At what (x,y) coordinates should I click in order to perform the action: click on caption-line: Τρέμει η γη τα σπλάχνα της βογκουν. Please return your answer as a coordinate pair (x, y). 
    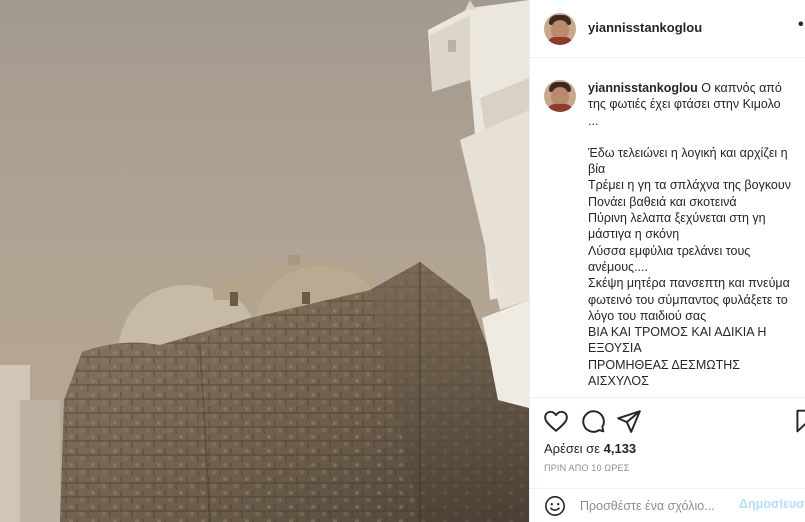
    Looking at the image, I should click on (689, 185).